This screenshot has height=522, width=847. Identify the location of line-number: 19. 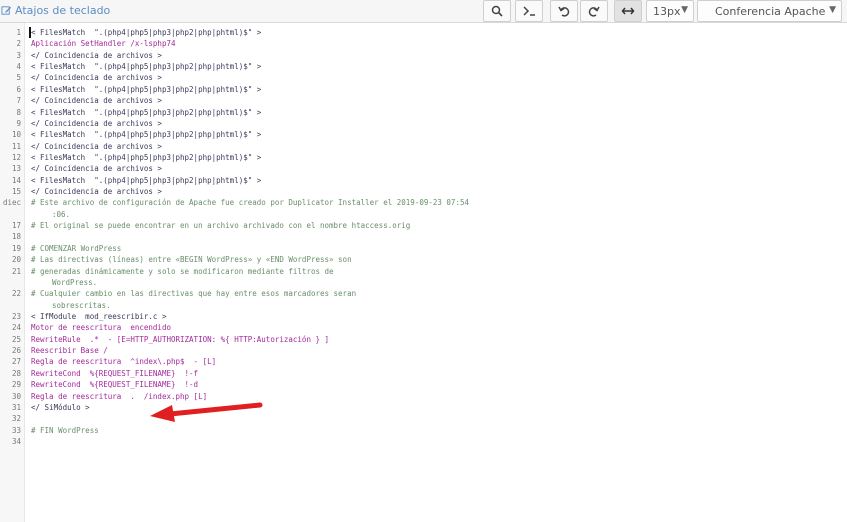
(16, 248).